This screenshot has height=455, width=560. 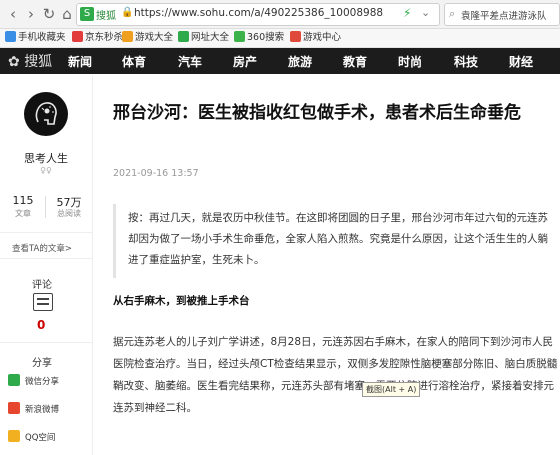 What do you see at coordinates (92, 265) in the screenshot?
I see `sidebar-divider` at bounding box center [92, 265].